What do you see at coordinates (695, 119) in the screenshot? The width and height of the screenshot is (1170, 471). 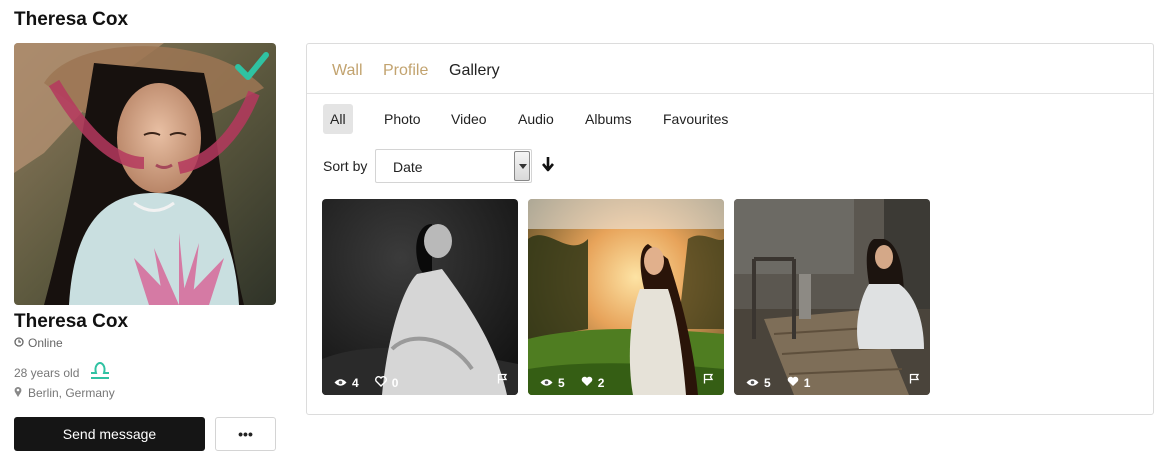 I see `filter-favourites: Favourites` at bounding box center [695, 119].